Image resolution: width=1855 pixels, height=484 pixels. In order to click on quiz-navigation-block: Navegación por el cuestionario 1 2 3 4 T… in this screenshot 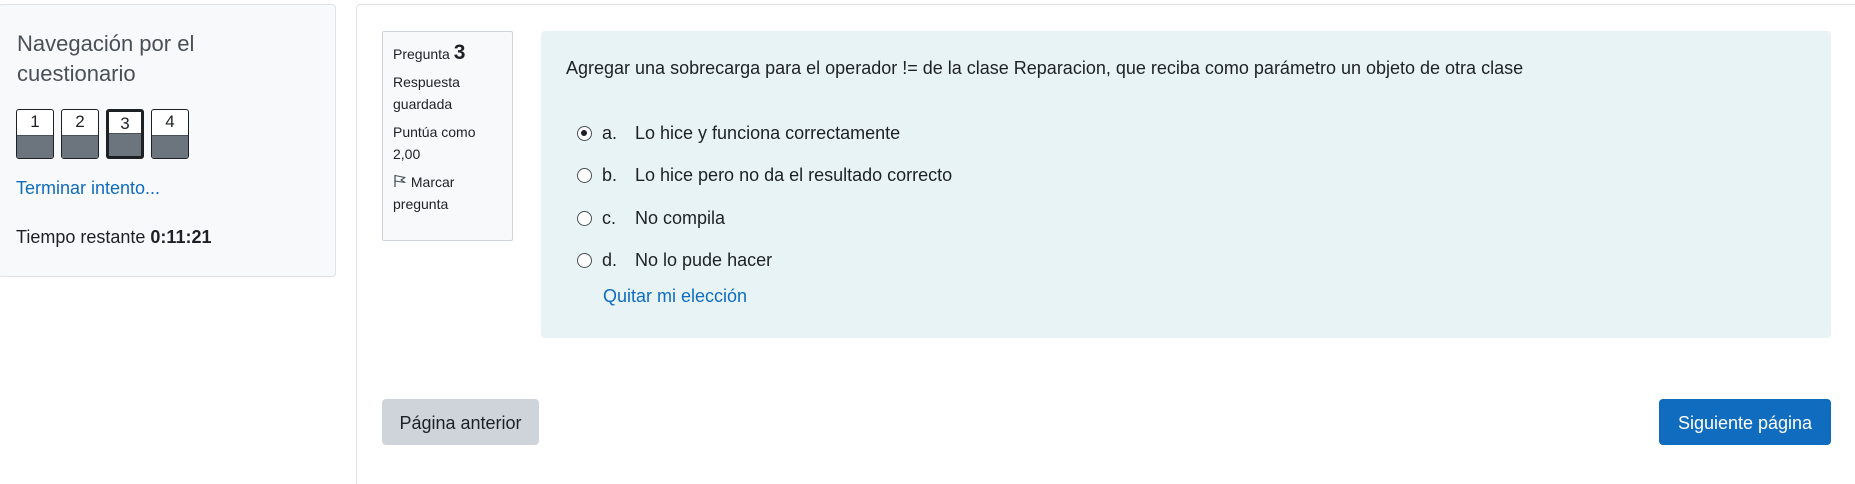, I will do `click(168, 140)`.